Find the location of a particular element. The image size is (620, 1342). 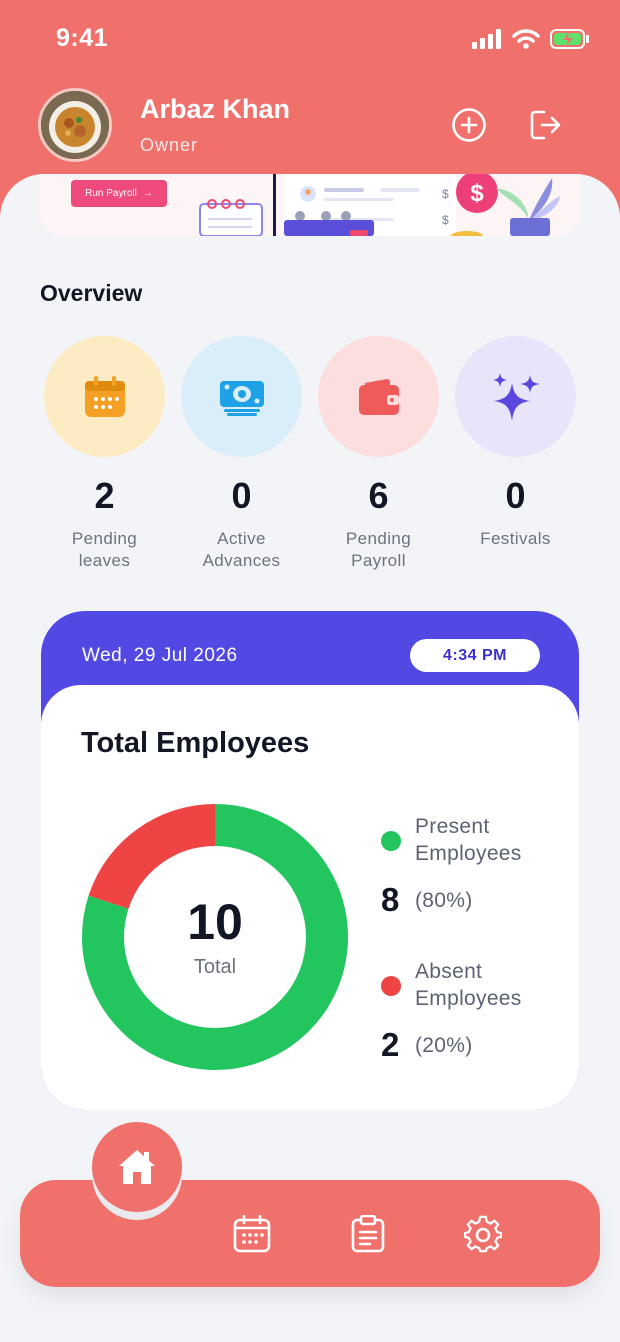

profile-header: Arbaz Khan Owner is located at coordinates (164, 125).